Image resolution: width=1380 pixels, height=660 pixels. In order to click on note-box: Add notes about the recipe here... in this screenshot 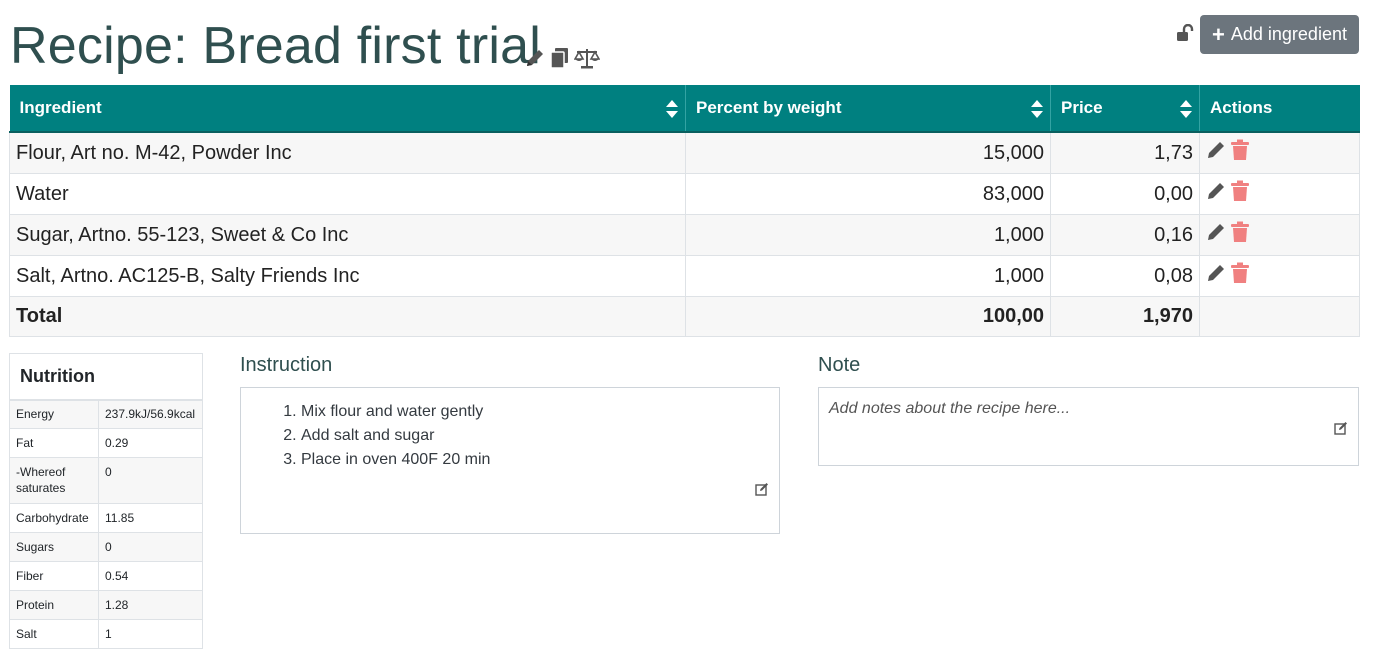, I will do `click(1088, 426)`.